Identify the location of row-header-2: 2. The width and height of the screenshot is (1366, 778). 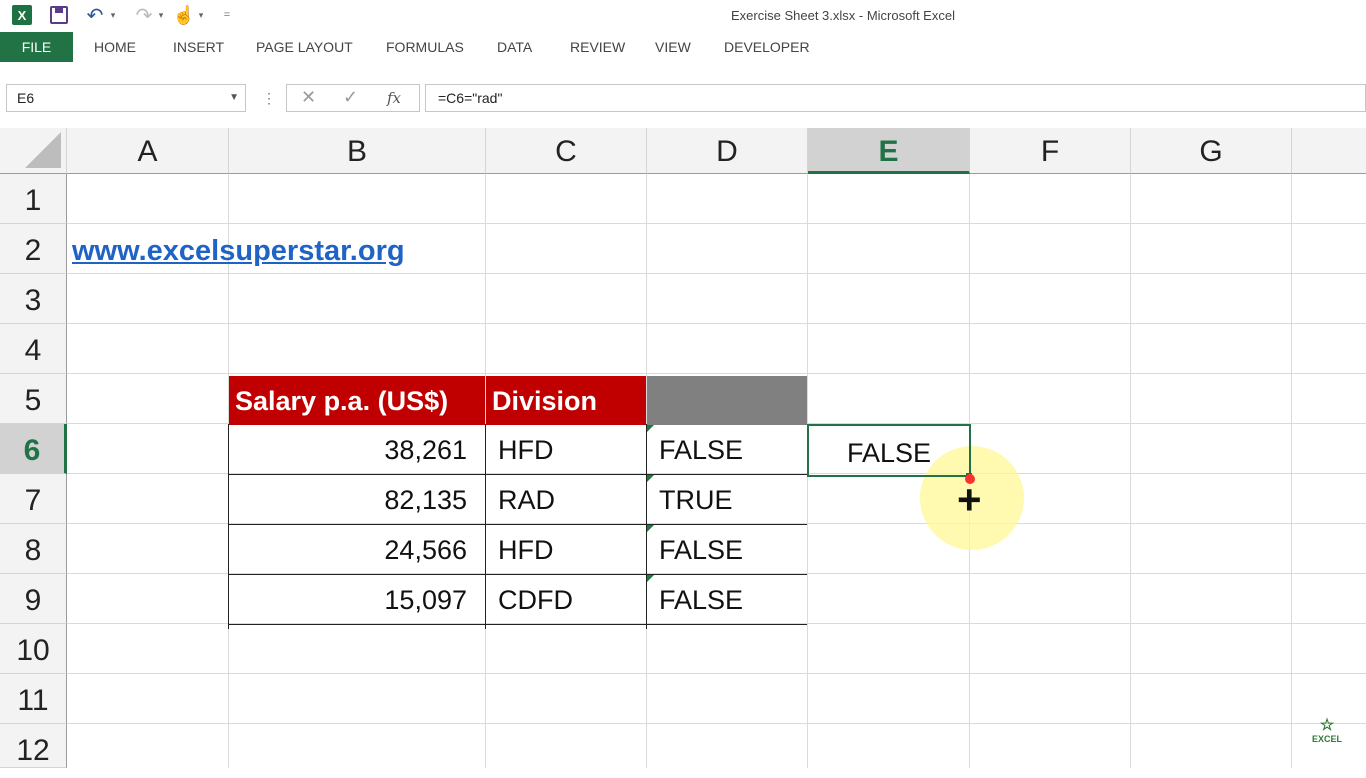
(33, 249).